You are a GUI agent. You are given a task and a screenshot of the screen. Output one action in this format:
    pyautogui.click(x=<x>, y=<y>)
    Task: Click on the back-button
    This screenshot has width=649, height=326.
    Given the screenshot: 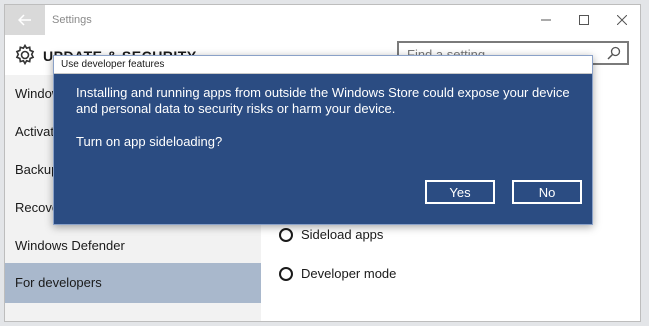 What is the action you would take?
    pyautogui.click(x=25, y=20)
    